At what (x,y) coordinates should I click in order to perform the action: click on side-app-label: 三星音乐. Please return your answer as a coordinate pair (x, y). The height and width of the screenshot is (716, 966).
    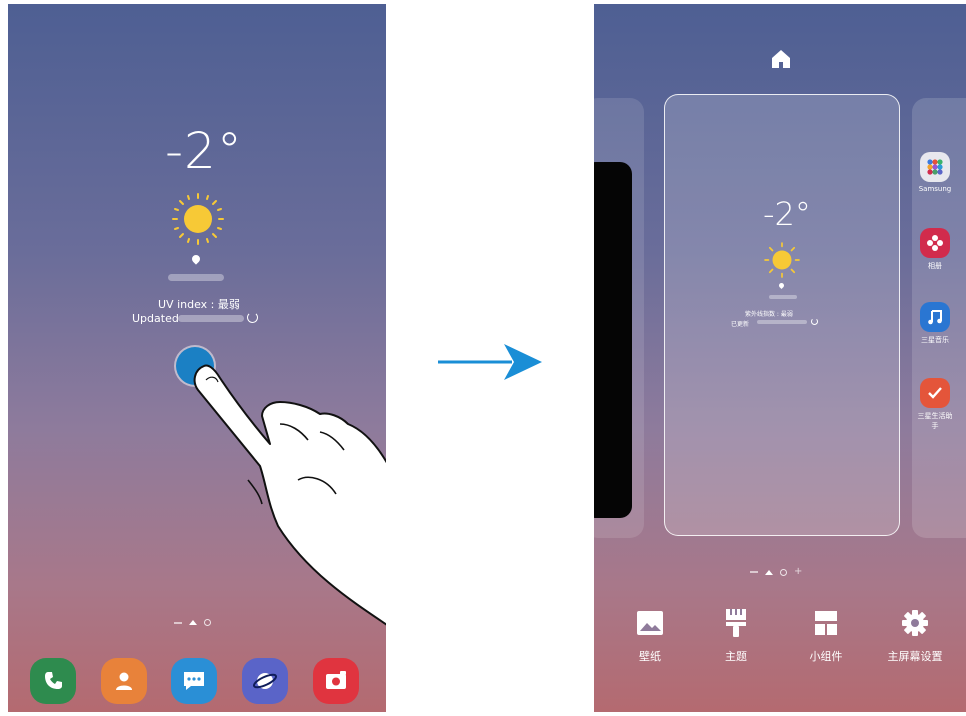
    Looking at the image, I should click on (935, 340).